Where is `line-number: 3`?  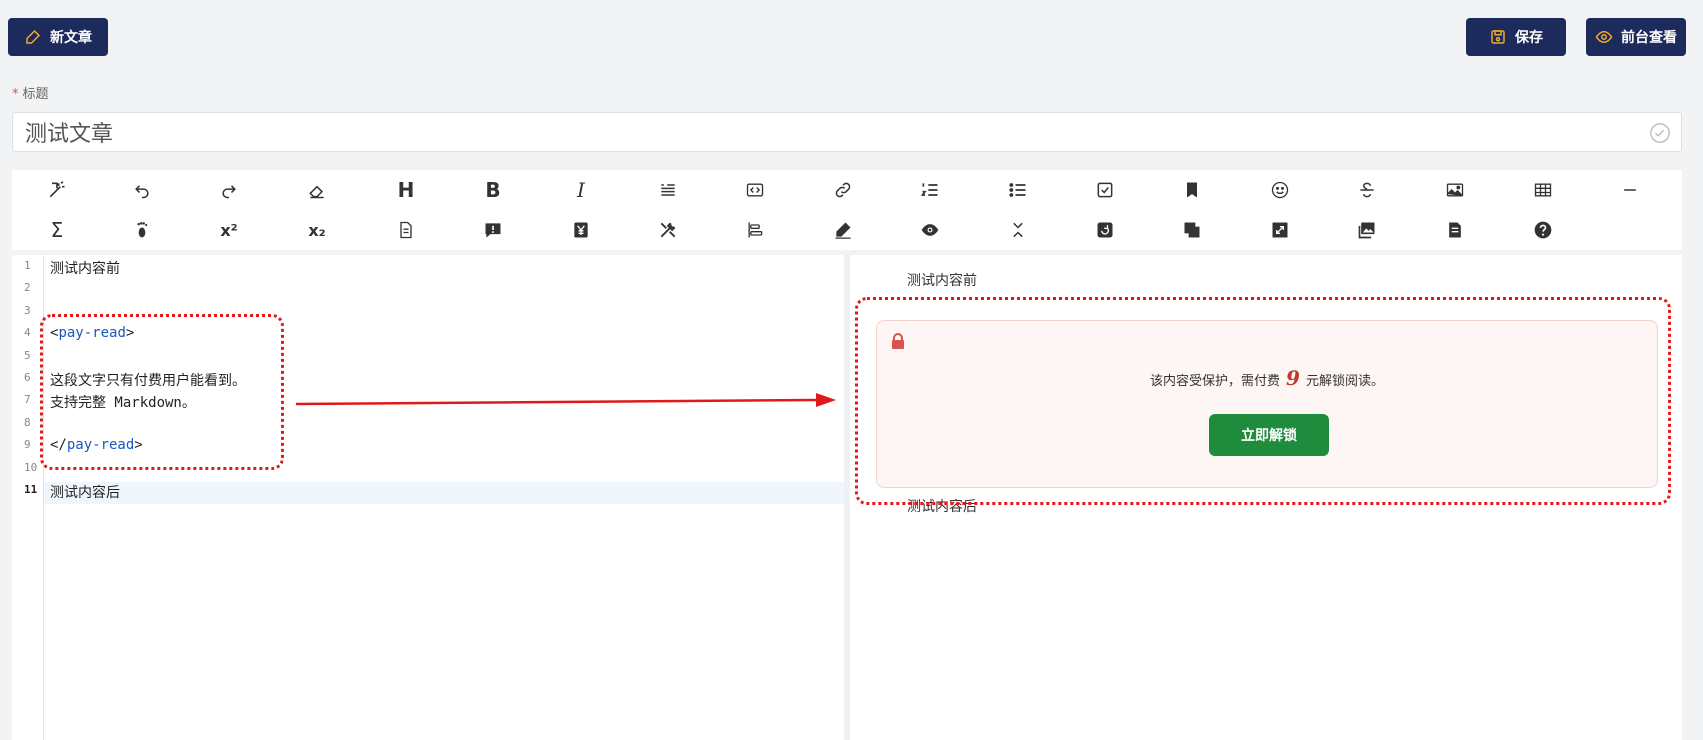
line-number: 3 is located at coordinates (27, 310).